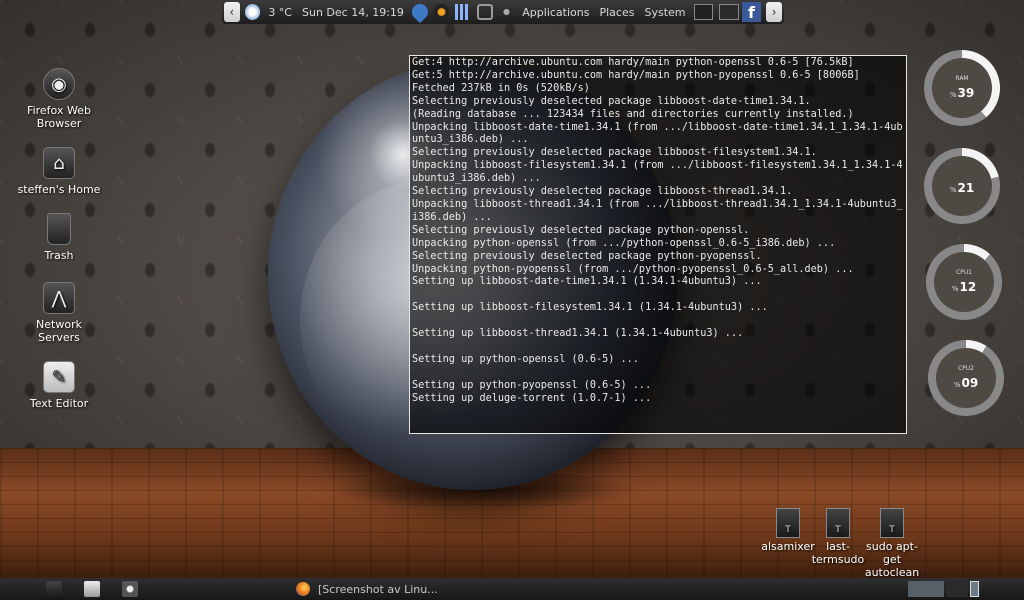  I want to click on file-manager-icon, so click(92, 589).